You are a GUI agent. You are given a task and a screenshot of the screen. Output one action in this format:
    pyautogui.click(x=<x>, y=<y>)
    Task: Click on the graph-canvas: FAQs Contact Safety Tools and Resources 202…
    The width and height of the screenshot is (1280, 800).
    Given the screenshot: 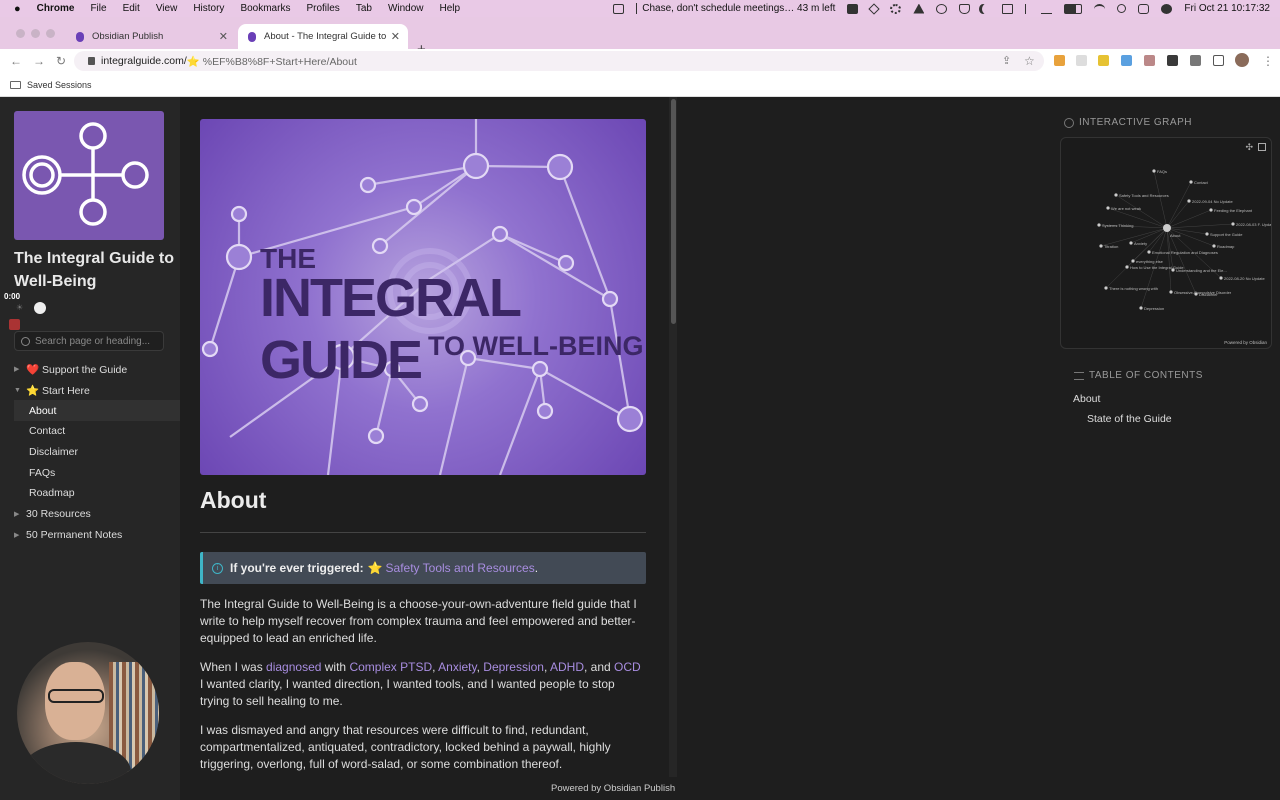 What is the action you would take?
    pyautogui.click(x=1166, y=243)
    